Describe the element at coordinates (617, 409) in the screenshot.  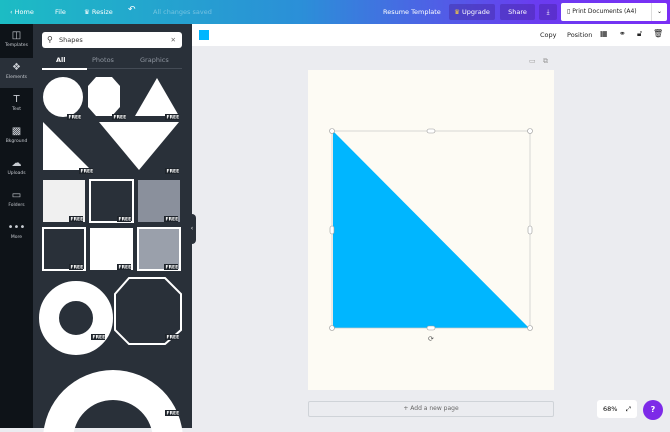
I see `zoom-control: 68% ⤢` at that location.